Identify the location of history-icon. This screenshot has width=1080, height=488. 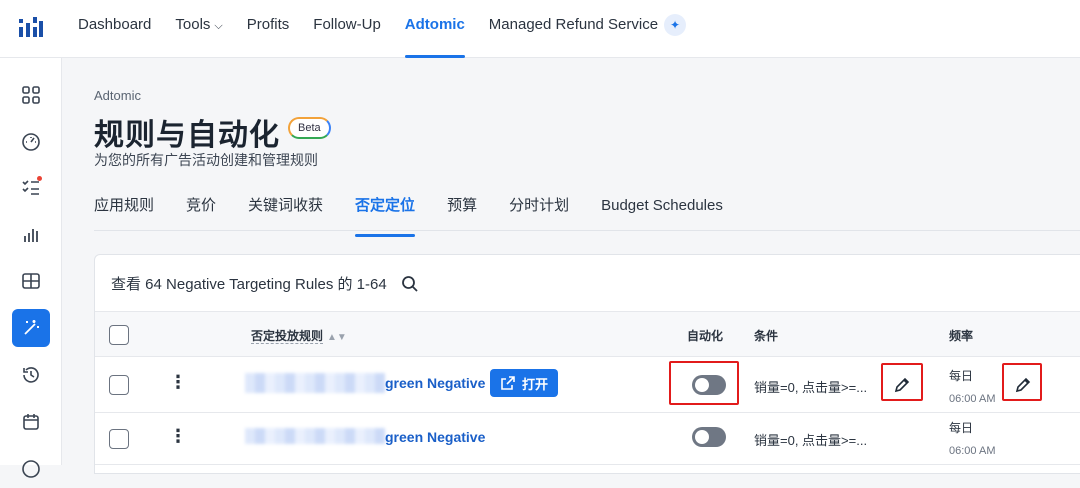
(31, 375).